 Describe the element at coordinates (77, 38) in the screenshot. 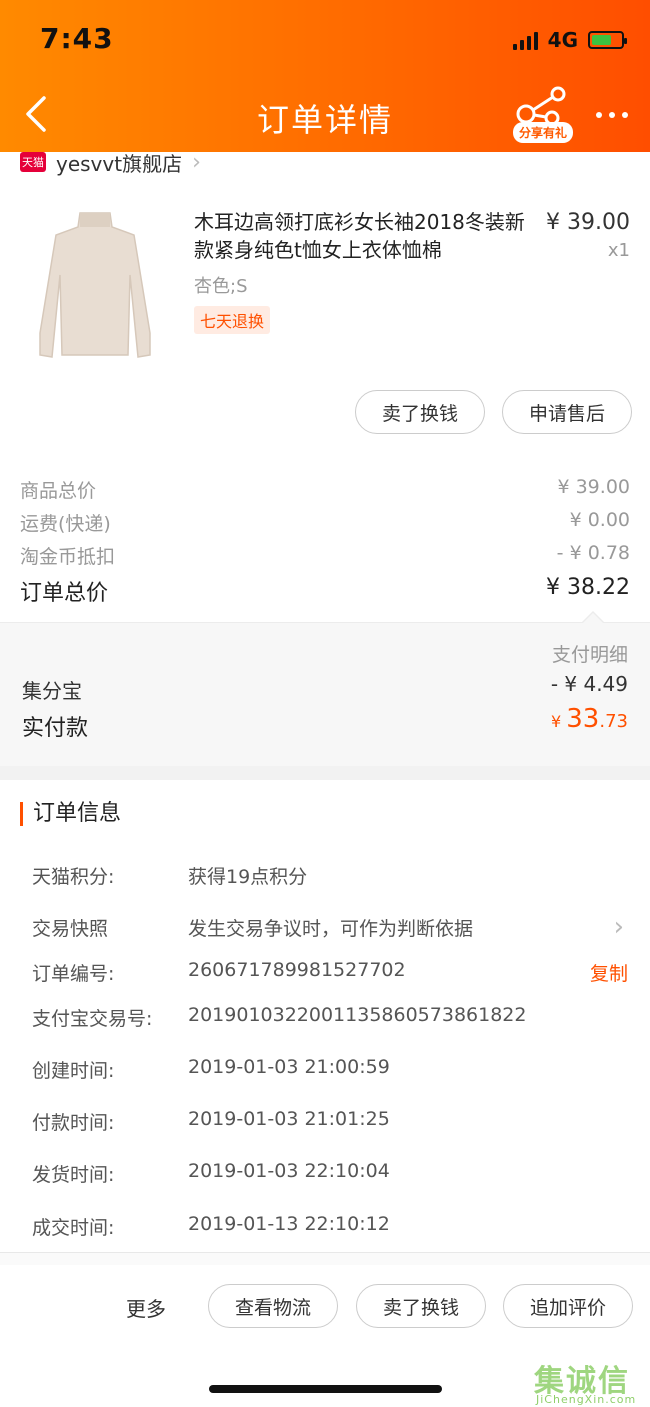

I see `status-time: 7:43` at that location.